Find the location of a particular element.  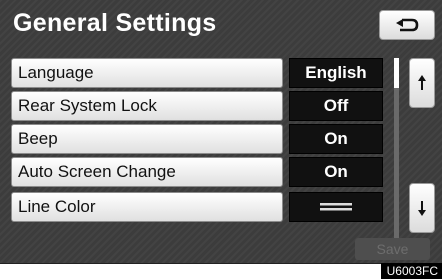

setting-beep-button: Beep is located at coordinates (147, 139).